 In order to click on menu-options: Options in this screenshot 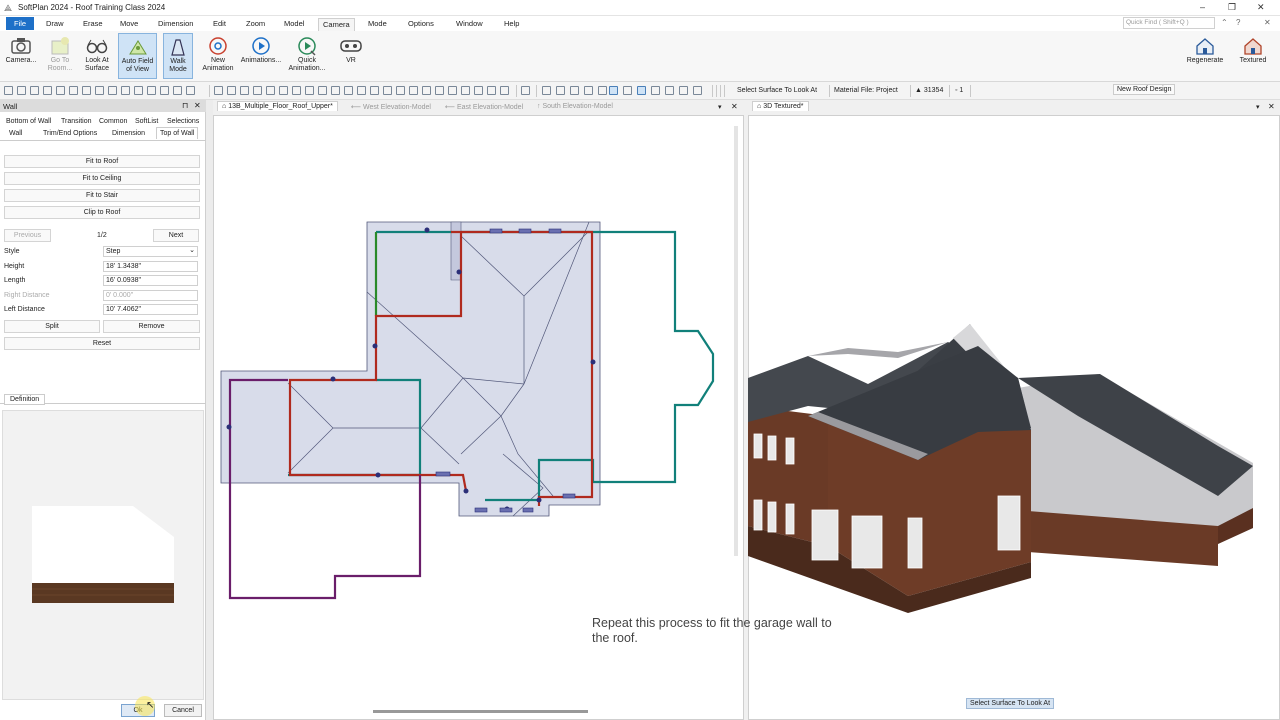, I will do `click(421, 24)`.